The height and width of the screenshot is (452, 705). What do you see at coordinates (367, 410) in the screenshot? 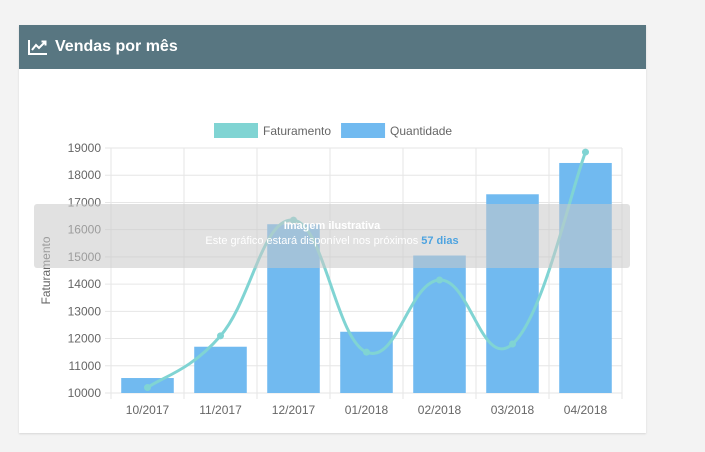
I see `x-tick-label: 01/2018` at bounding box center [367, 410].